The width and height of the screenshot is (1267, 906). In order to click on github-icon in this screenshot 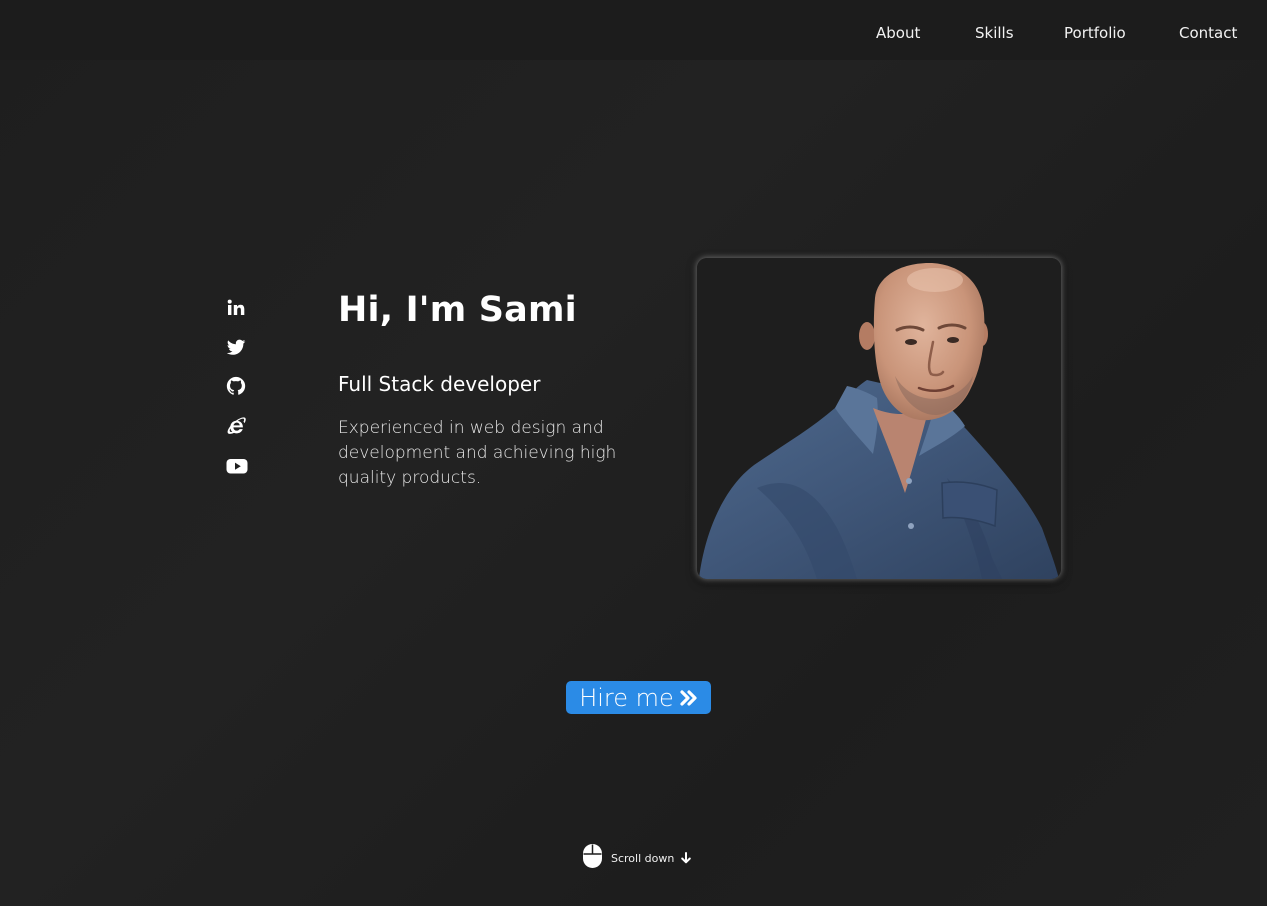, I will do `click(236, 386)`.